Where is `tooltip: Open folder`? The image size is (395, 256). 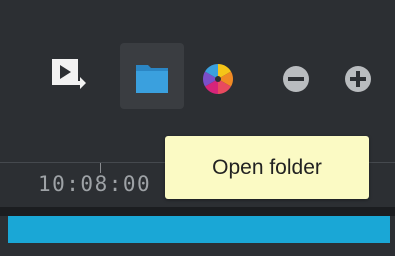 tooltip: Open folder is located at coordinates (267, 167).